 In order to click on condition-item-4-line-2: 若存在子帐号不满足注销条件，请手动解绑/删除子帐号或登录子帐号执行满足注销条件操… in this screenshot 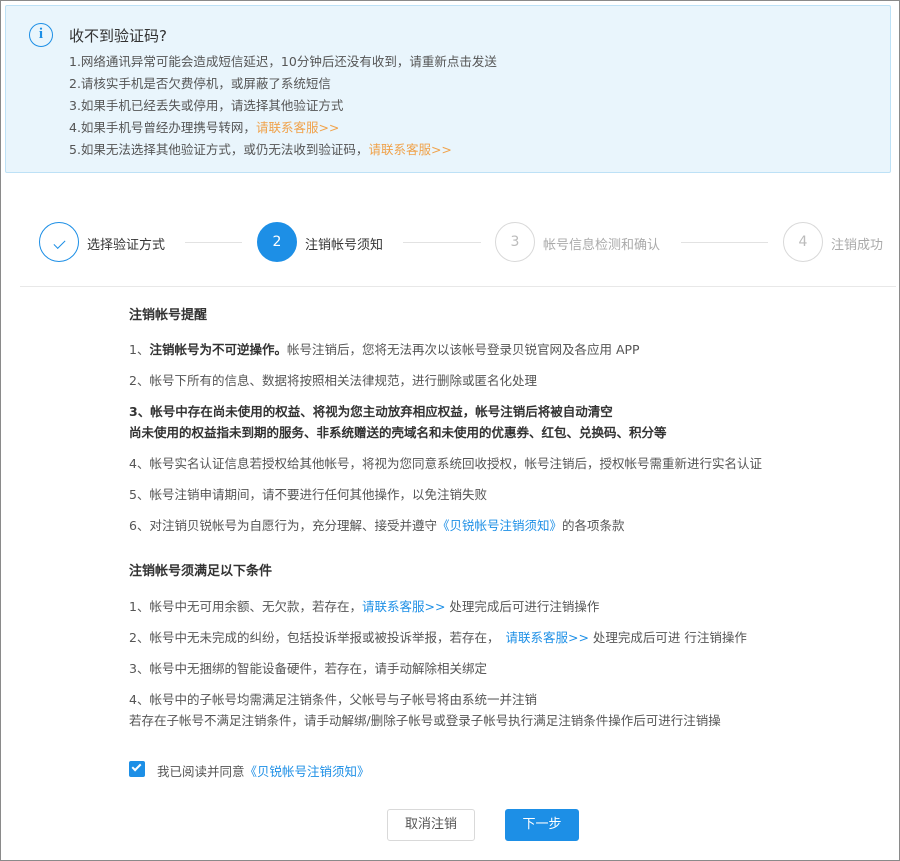, I will do `click(425, 720)`.